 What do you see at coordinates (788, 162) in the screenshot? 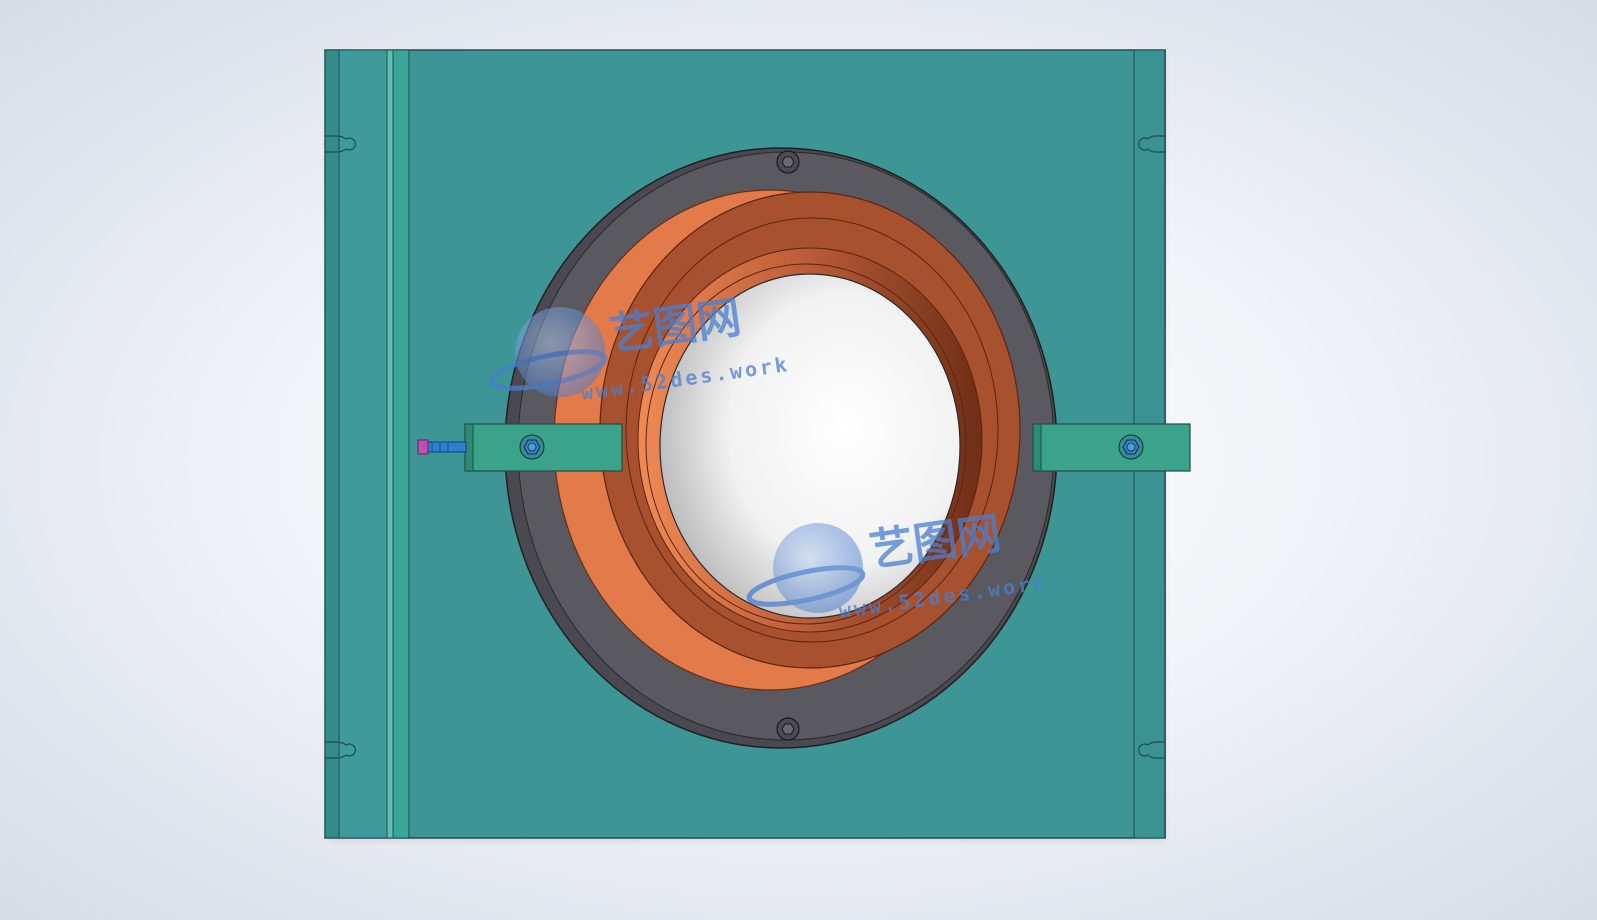
I see `flange-screw-top` at bounding box center [788, 162].